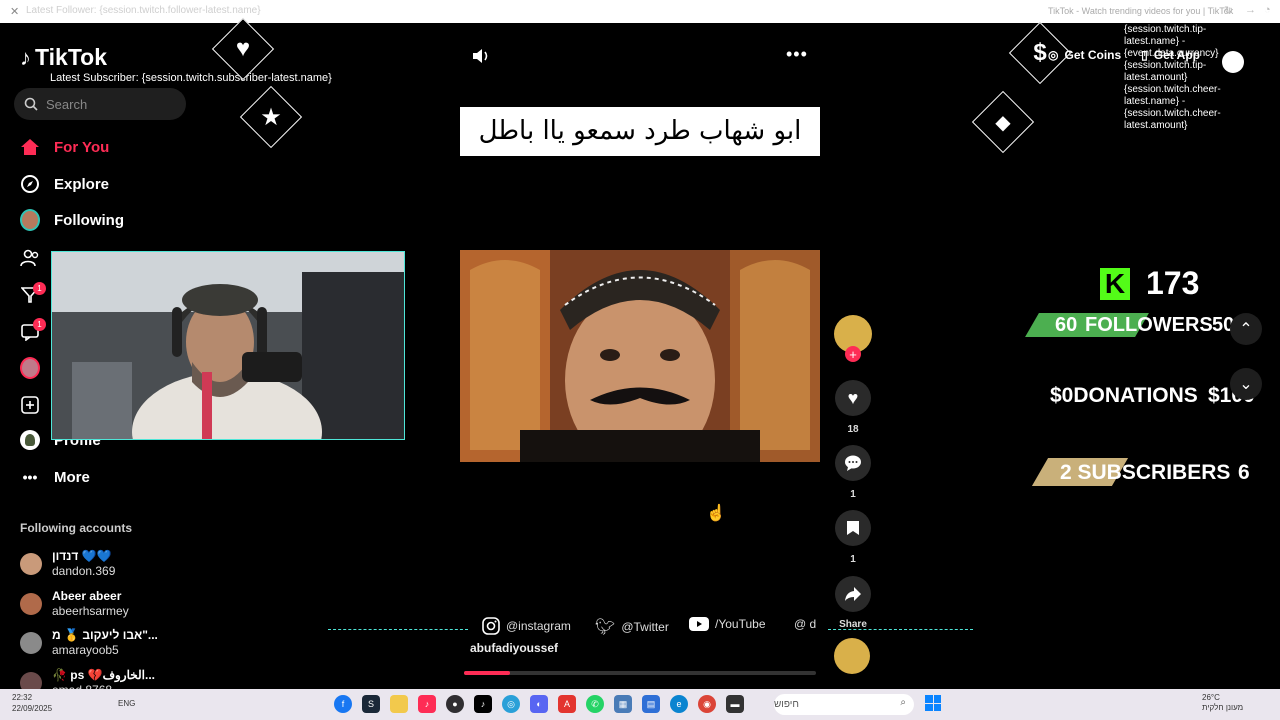  I want to click on youtube-link: /YouTube, so click(727, 624).